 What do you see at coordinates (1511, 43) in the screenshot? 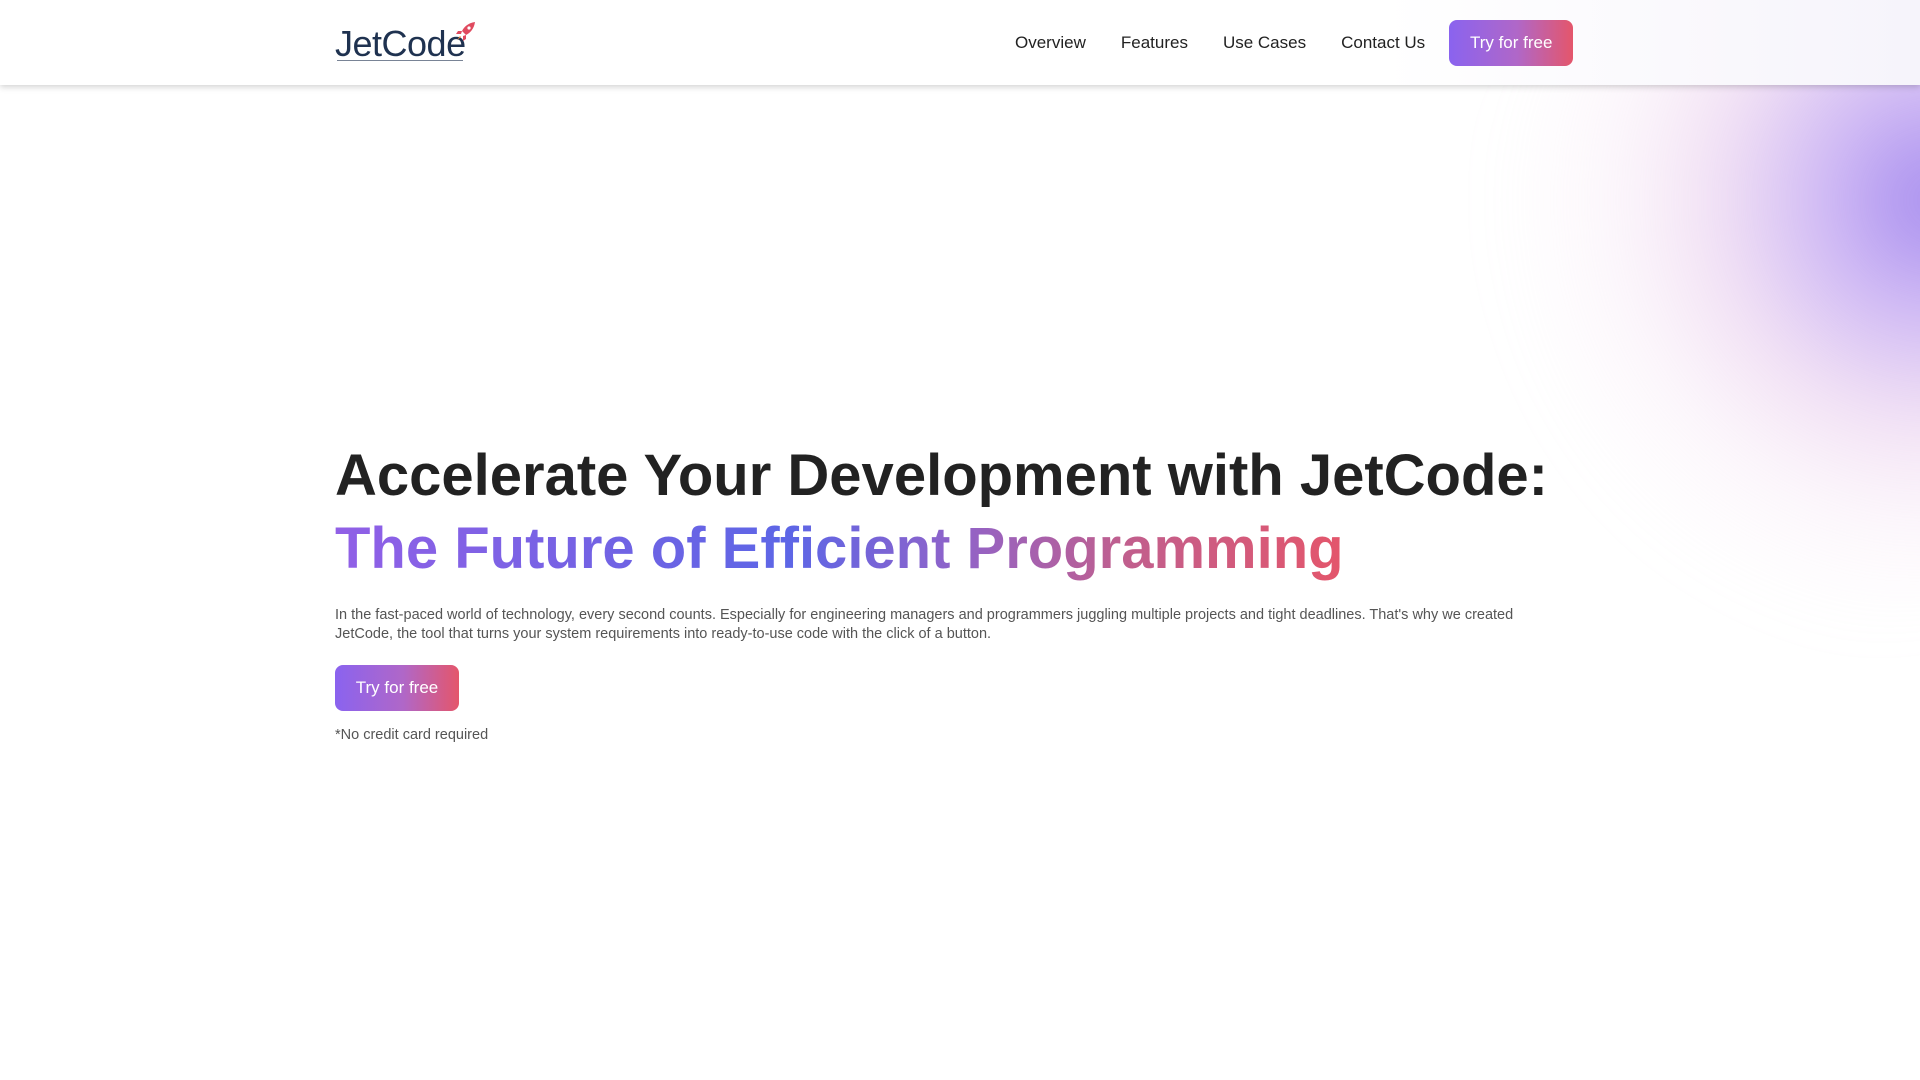
I see `header-try-for-free-button: Try for free` at bounding box center [1511, 43].